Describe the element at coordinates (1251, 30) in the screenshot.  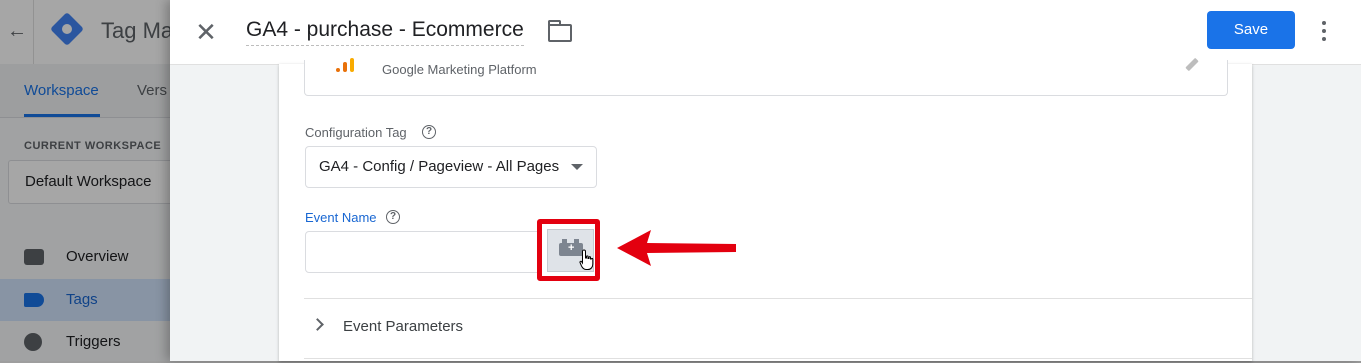
I see `save-button: Save` at that location.